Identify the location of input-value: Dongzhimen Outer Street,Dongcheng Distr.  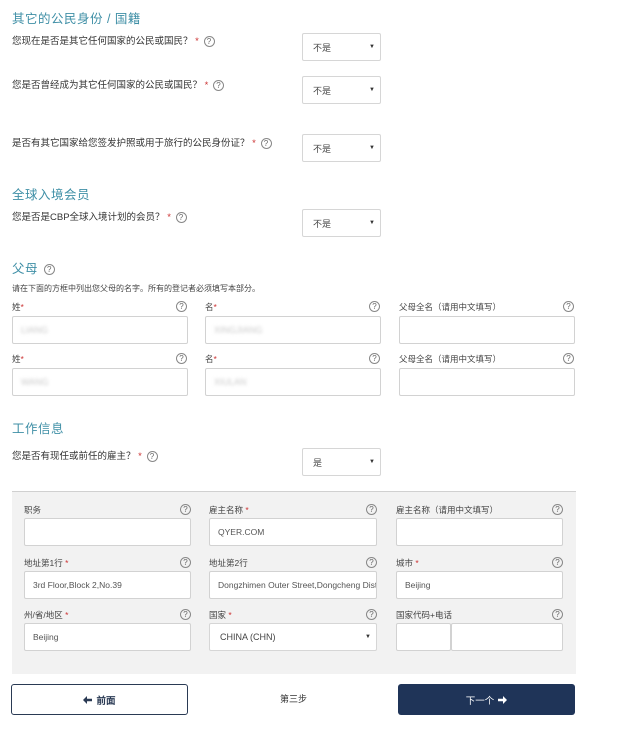
(297, 585).